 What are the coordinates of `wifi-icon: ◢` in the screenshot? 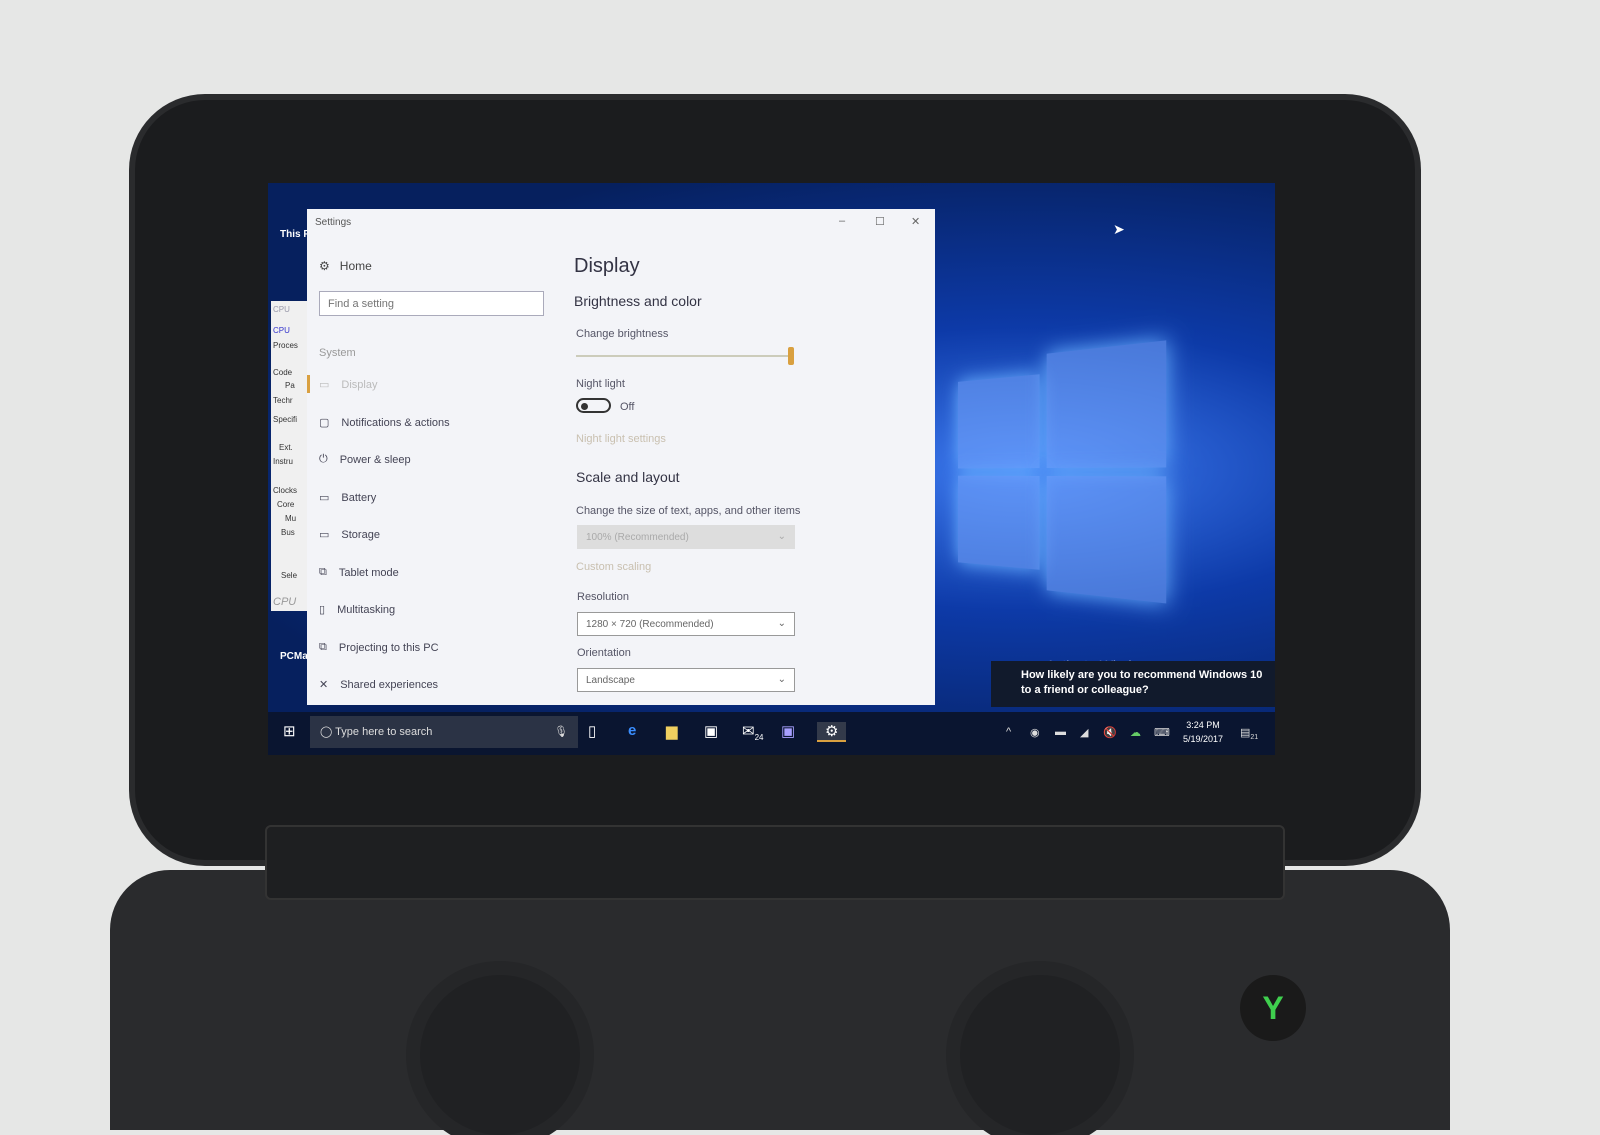 It's located at (1084, 732).